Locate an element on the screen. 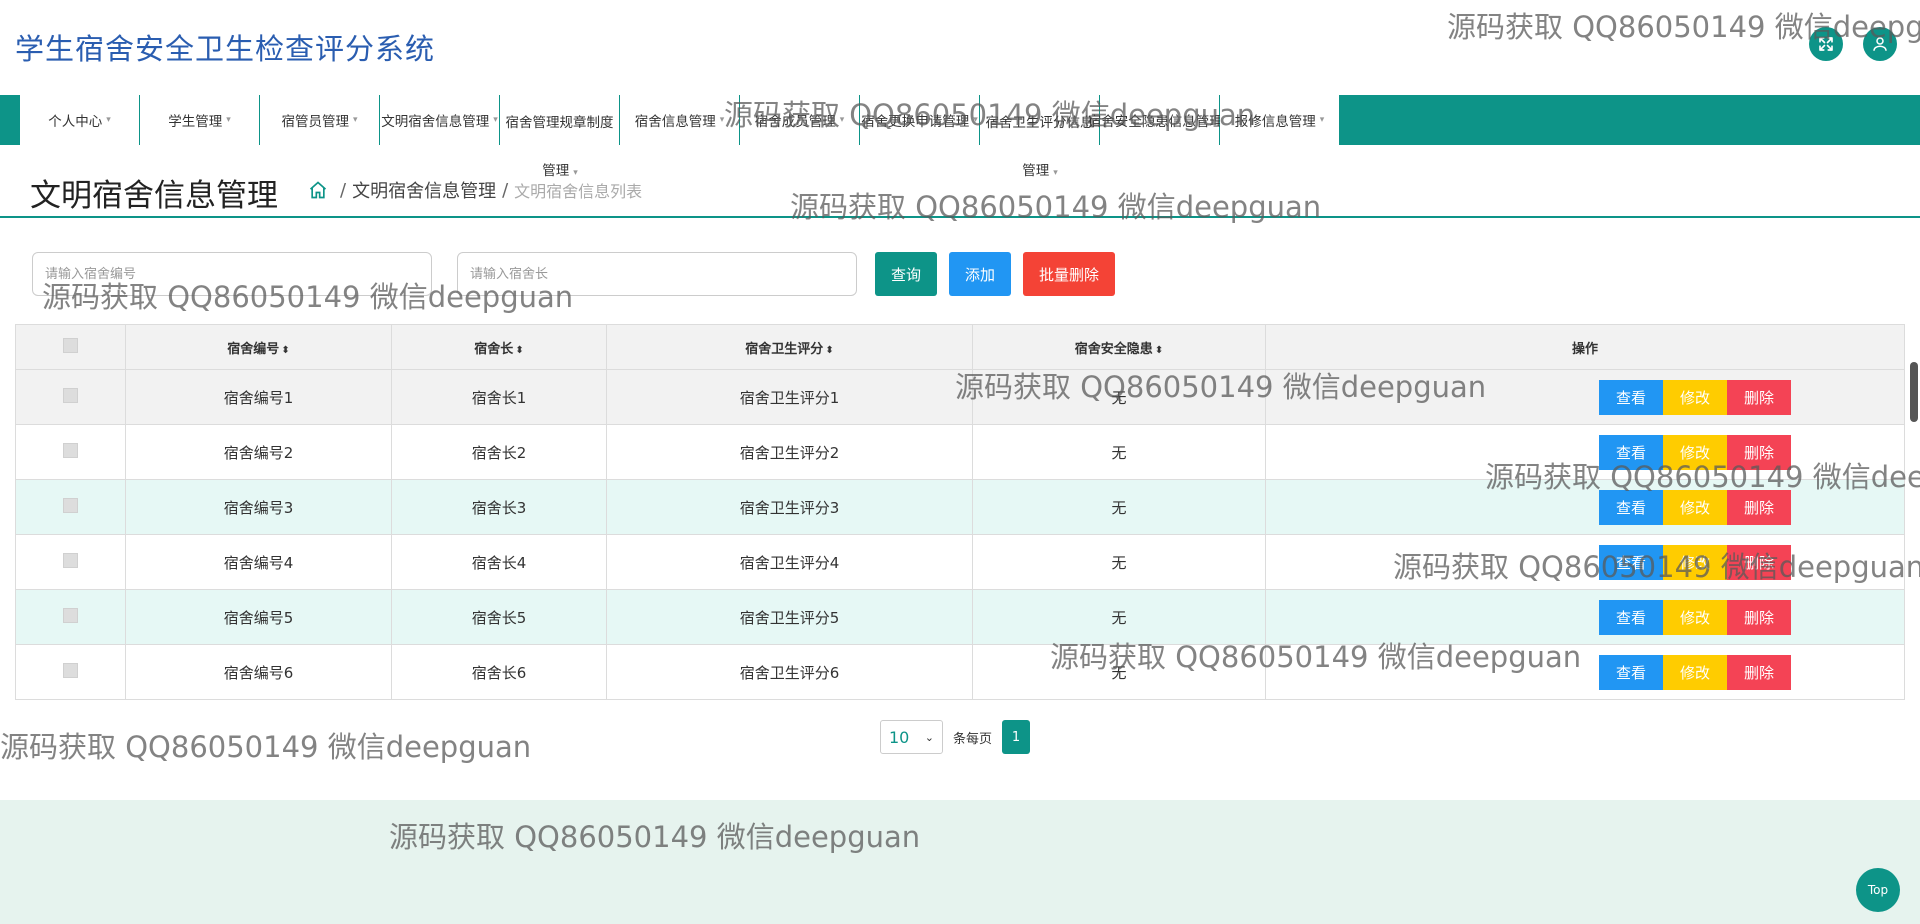 The height and width of the screenshot is (924, 1920). nav-item-label: 文明宿舍信息管理 is located at coordinates (435, 122).